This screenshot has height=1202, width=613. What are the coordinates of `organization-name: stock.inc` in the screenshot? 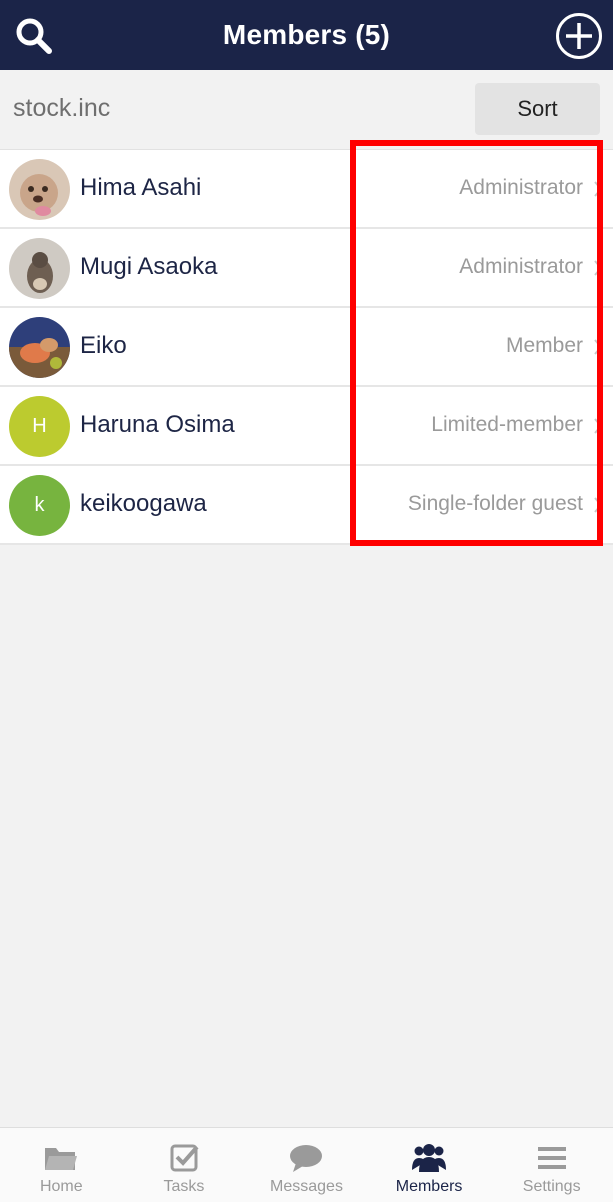 It's located at (62, 108).